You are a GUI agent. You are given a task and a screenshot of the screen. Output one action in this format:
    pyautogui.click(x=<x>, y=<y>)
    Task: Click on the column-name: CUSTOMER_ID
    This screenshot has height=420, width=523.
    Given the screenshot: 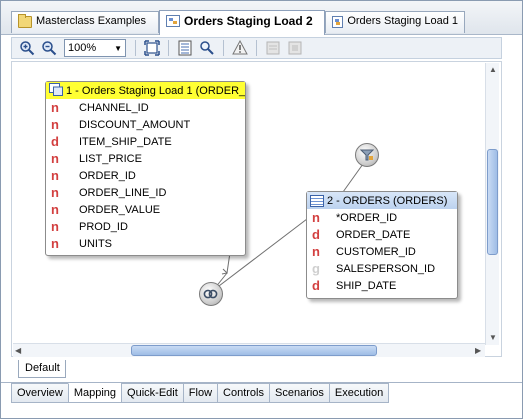 What is the action you would take?
    pyautogui.click(x=376, y=251)
    